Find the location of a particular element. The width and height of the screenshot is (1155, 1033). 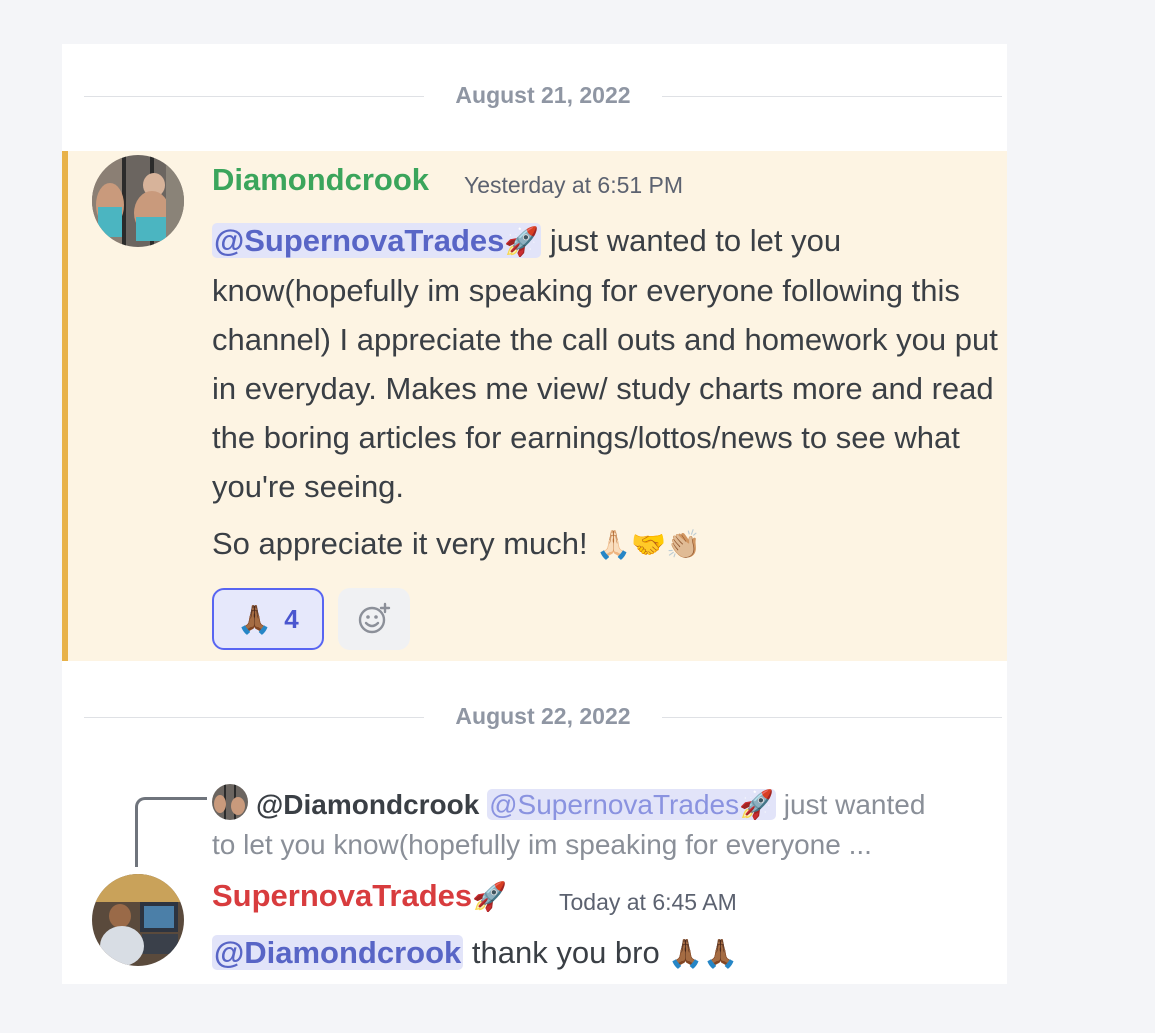

add-reaction-icon is located at coordinates (374, 618).